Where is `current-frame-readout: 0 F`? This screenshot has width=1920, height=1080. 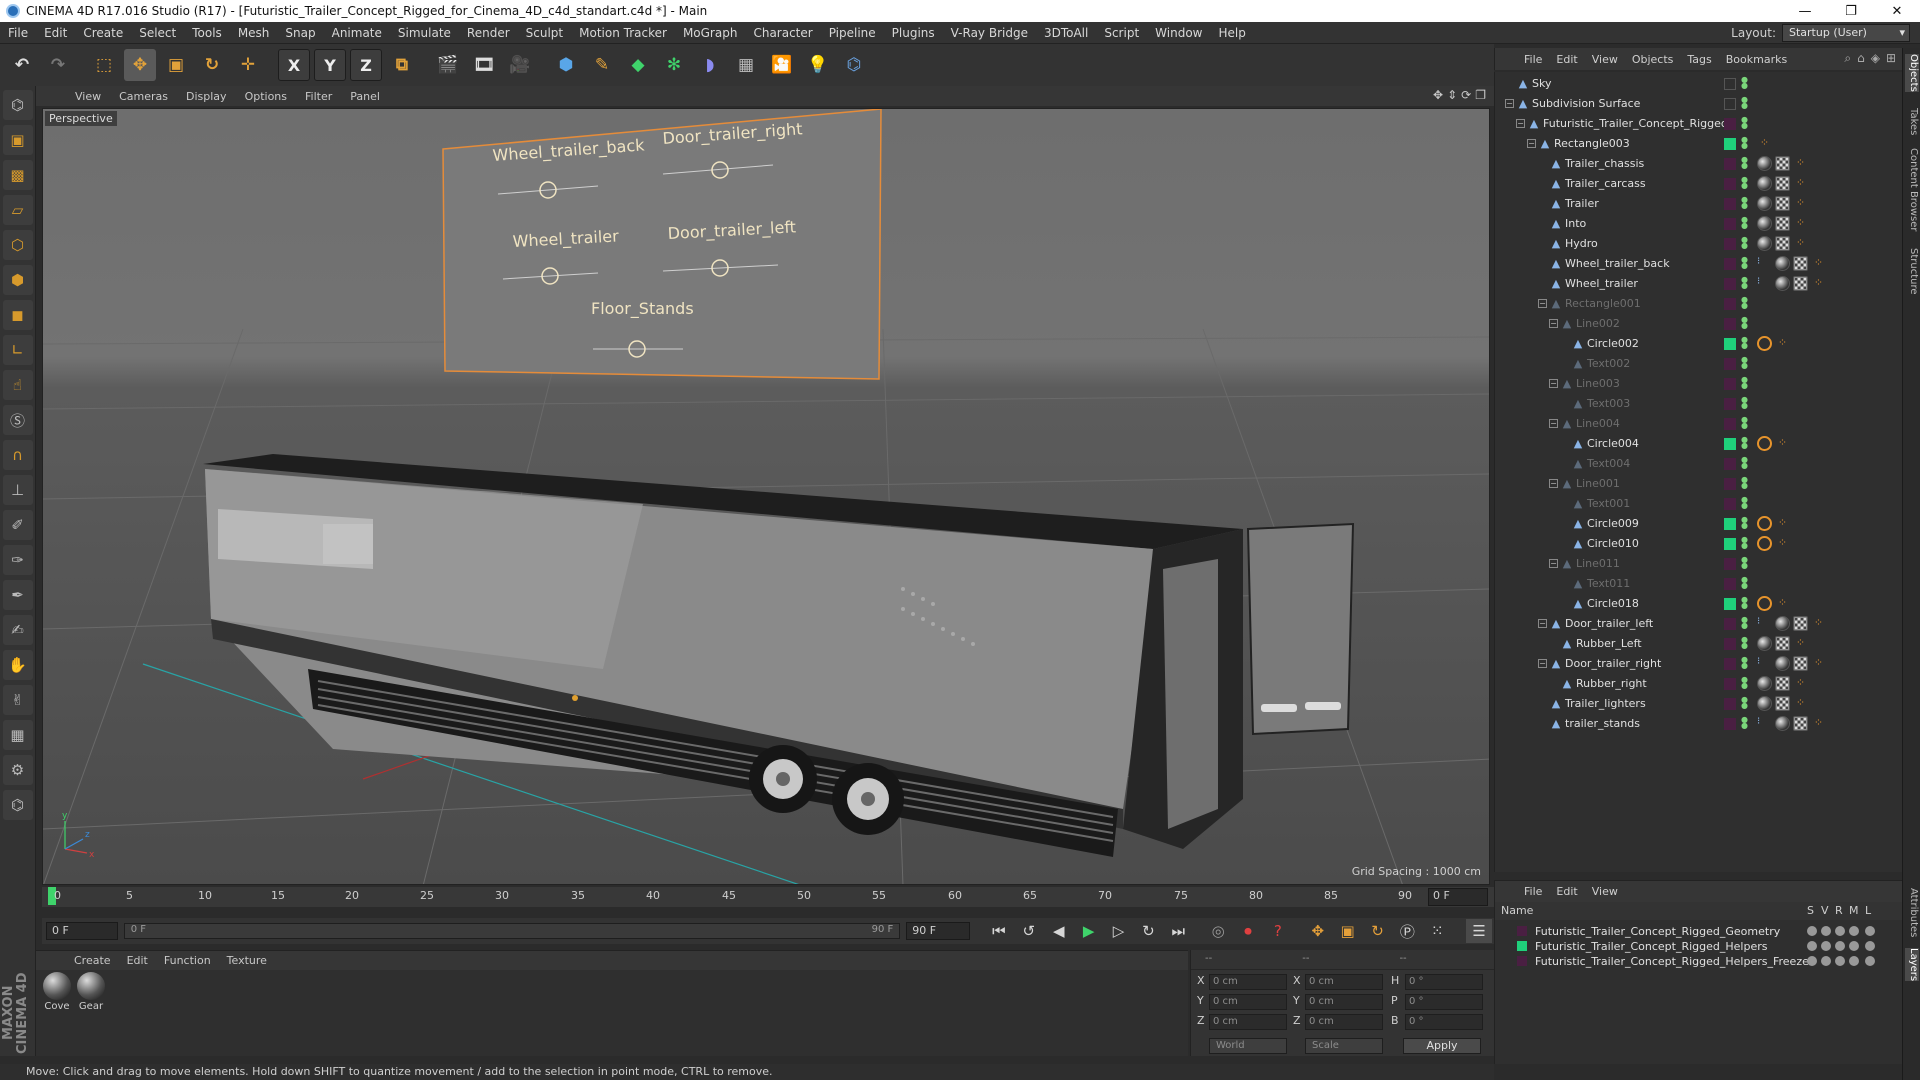 current-frame-readout: 0 F is located at coordinates (1458, 897).